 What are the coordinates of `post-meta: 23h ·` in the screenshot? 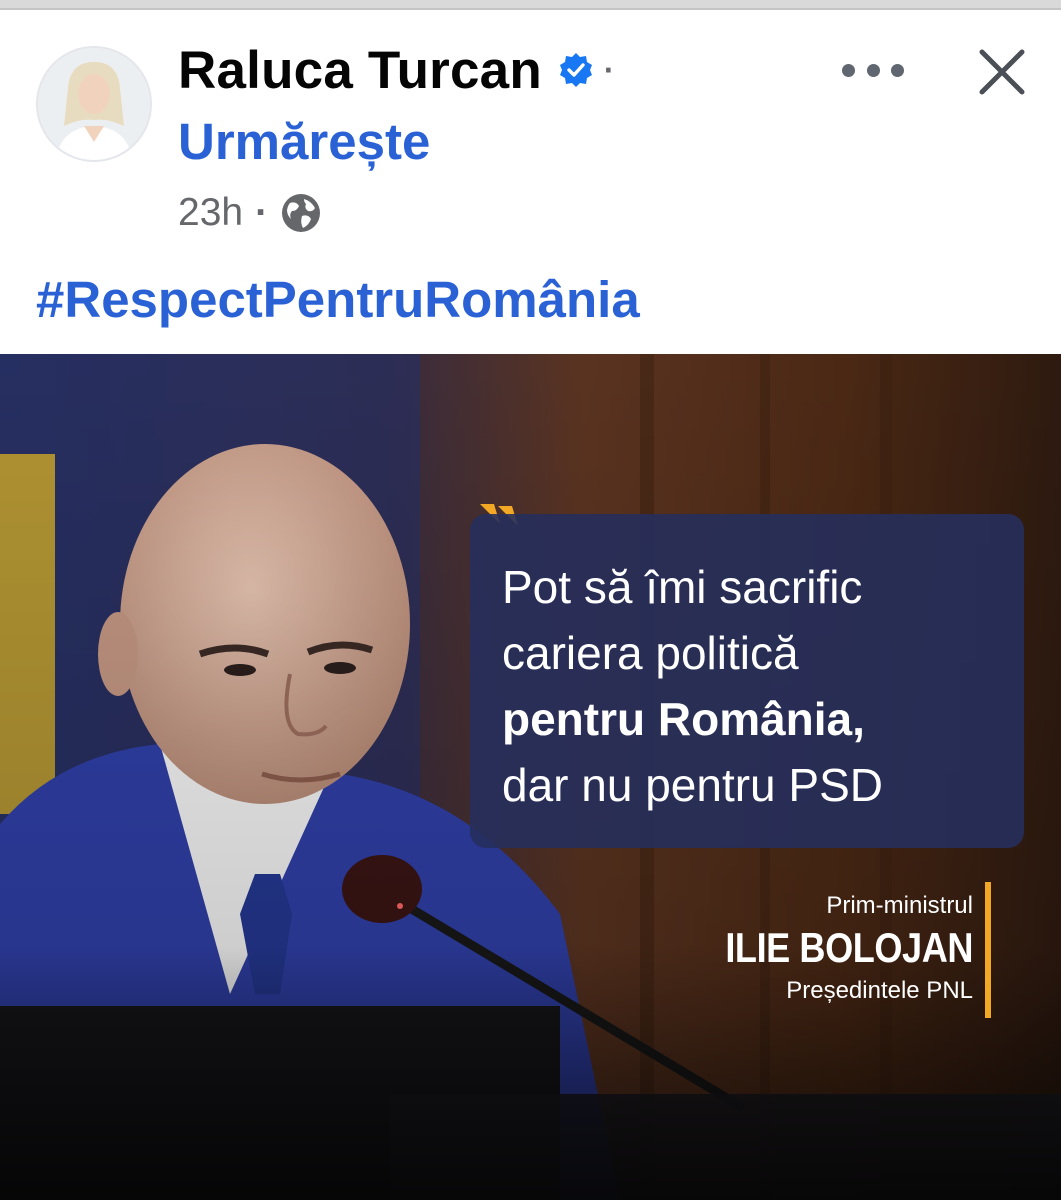 It's located at (250, 213).